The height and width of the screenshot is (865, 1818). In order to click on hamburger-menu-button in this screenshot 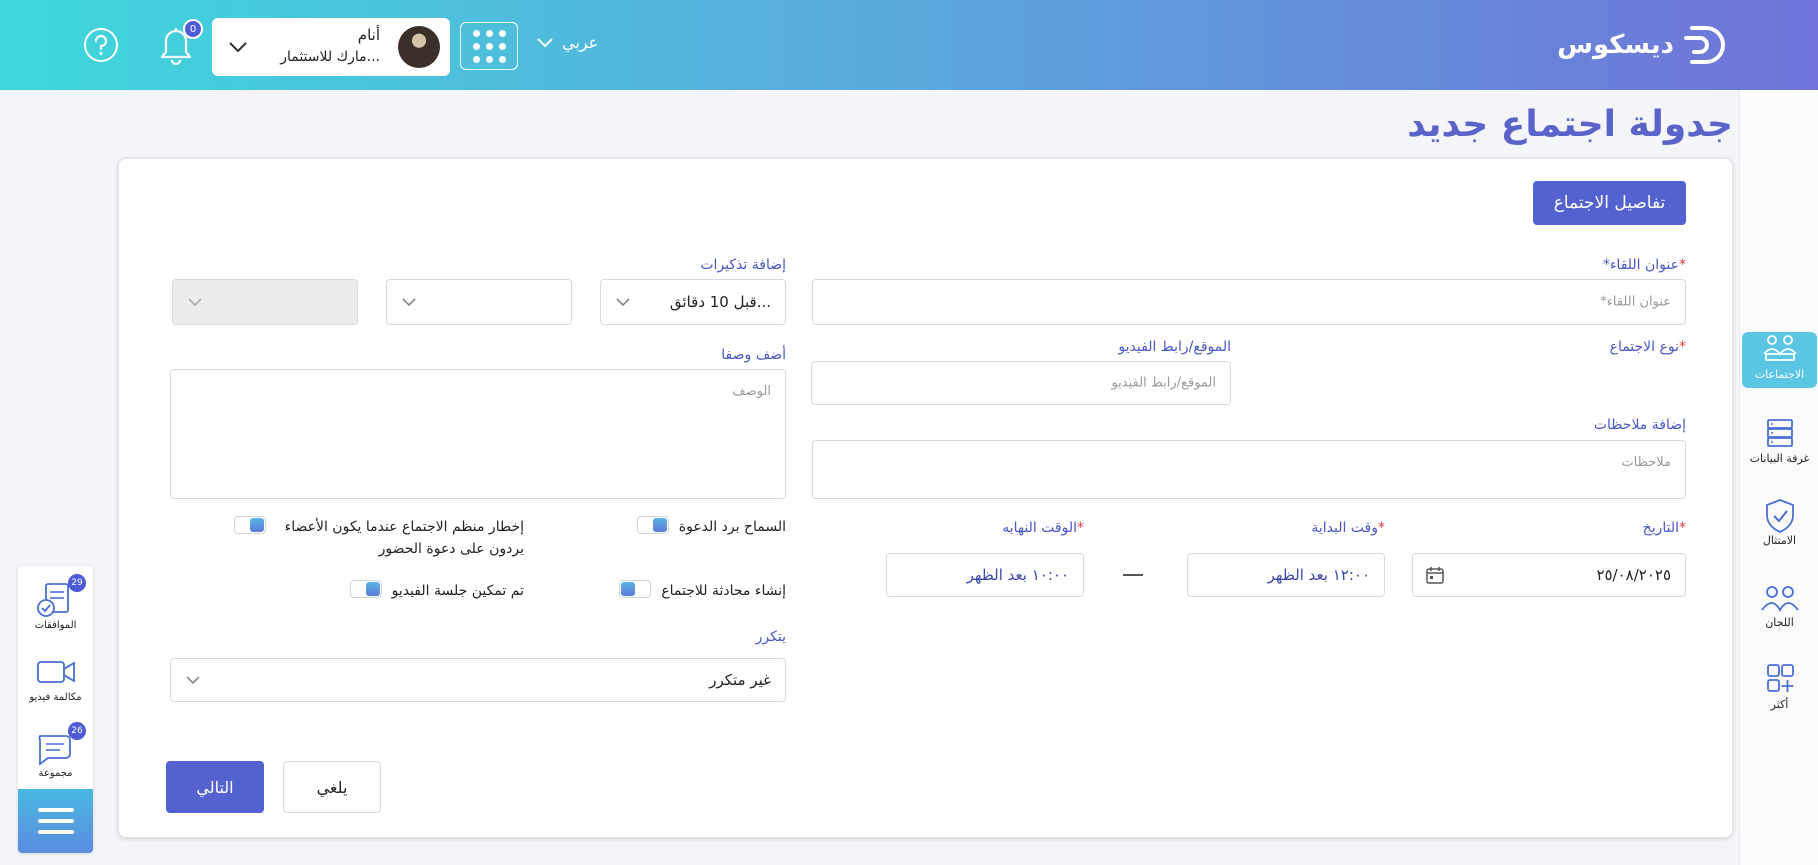, I will do `click(55, 821)`.